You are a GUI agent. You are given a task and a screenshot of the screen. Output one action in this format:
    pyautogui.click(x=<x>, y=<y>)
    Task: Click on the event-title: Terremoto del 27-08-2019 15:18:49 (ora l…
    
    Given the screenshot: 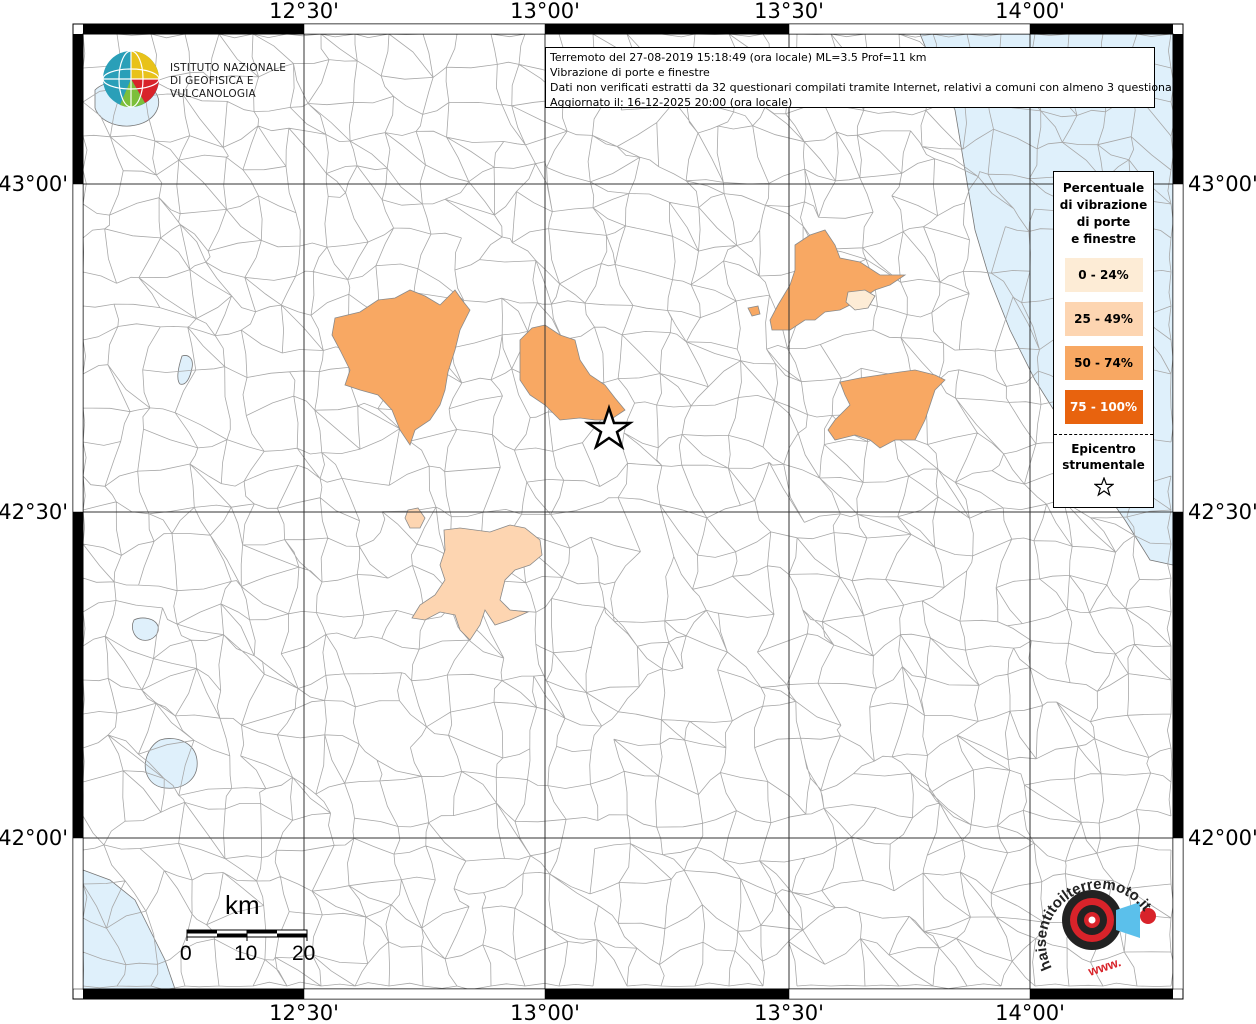 What is the action you would take?
    pyautogui.click(x=738, y=57)
    